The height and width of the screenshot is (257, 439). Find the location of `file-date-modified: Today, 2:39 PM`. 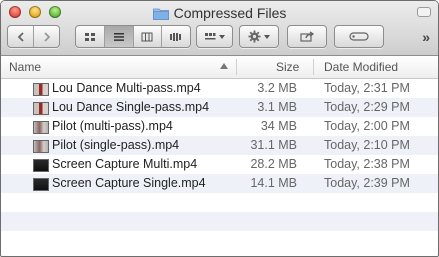

file-date-modified: Today, 2:39 PM is located at coordinates (367, 183).